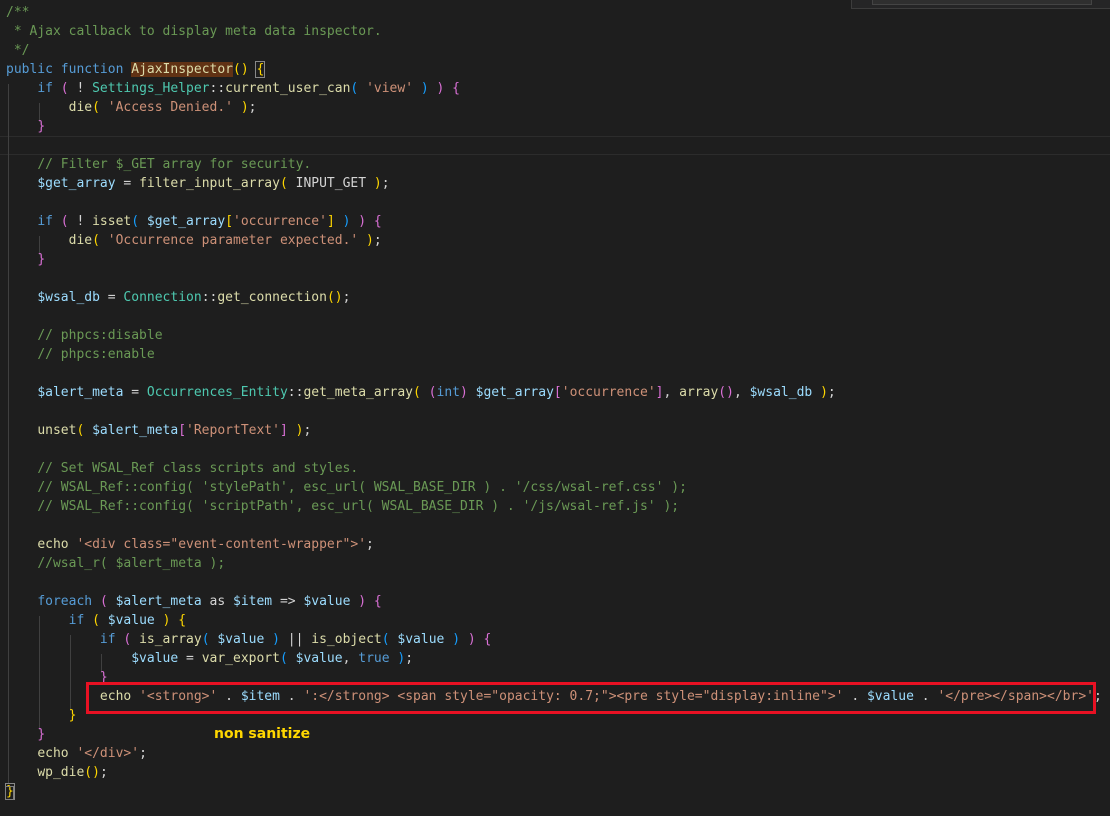 The height and width of the screenshot is (816, 1110). I want to click on code-line: echo '</div>';, so click(76, 753).